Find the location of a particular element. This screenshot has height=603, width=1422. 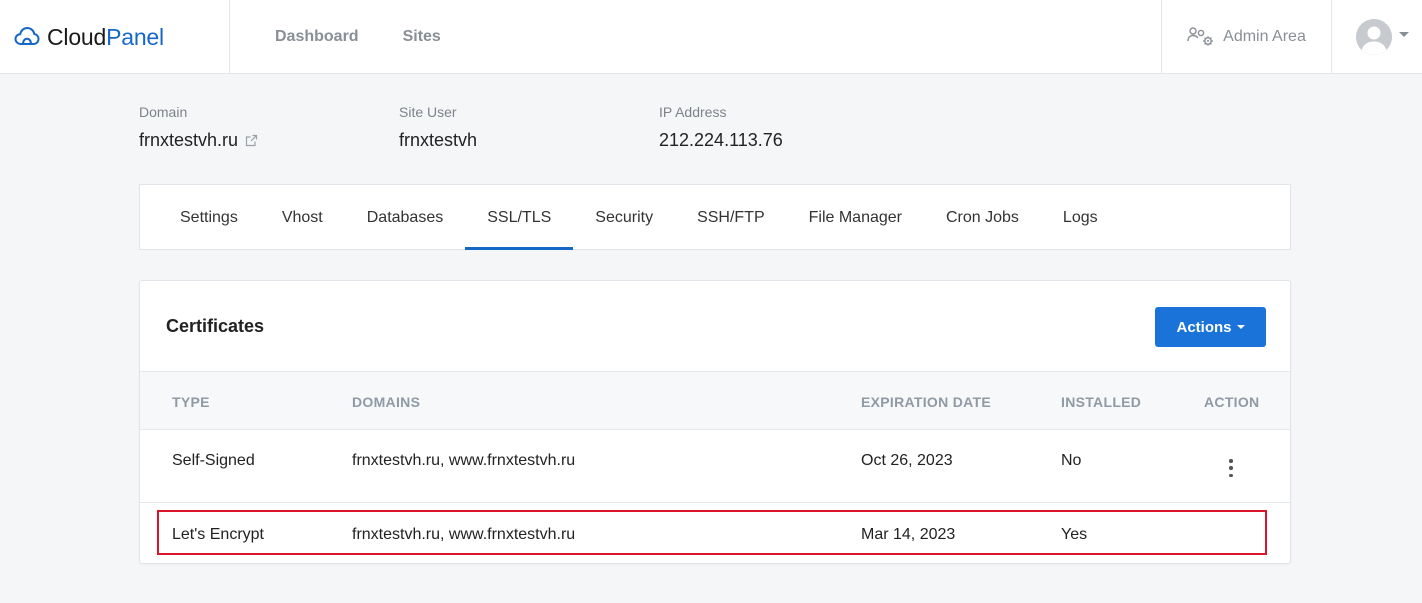

site-user-value: frnxtestvh is located at coordinates (438, 140).